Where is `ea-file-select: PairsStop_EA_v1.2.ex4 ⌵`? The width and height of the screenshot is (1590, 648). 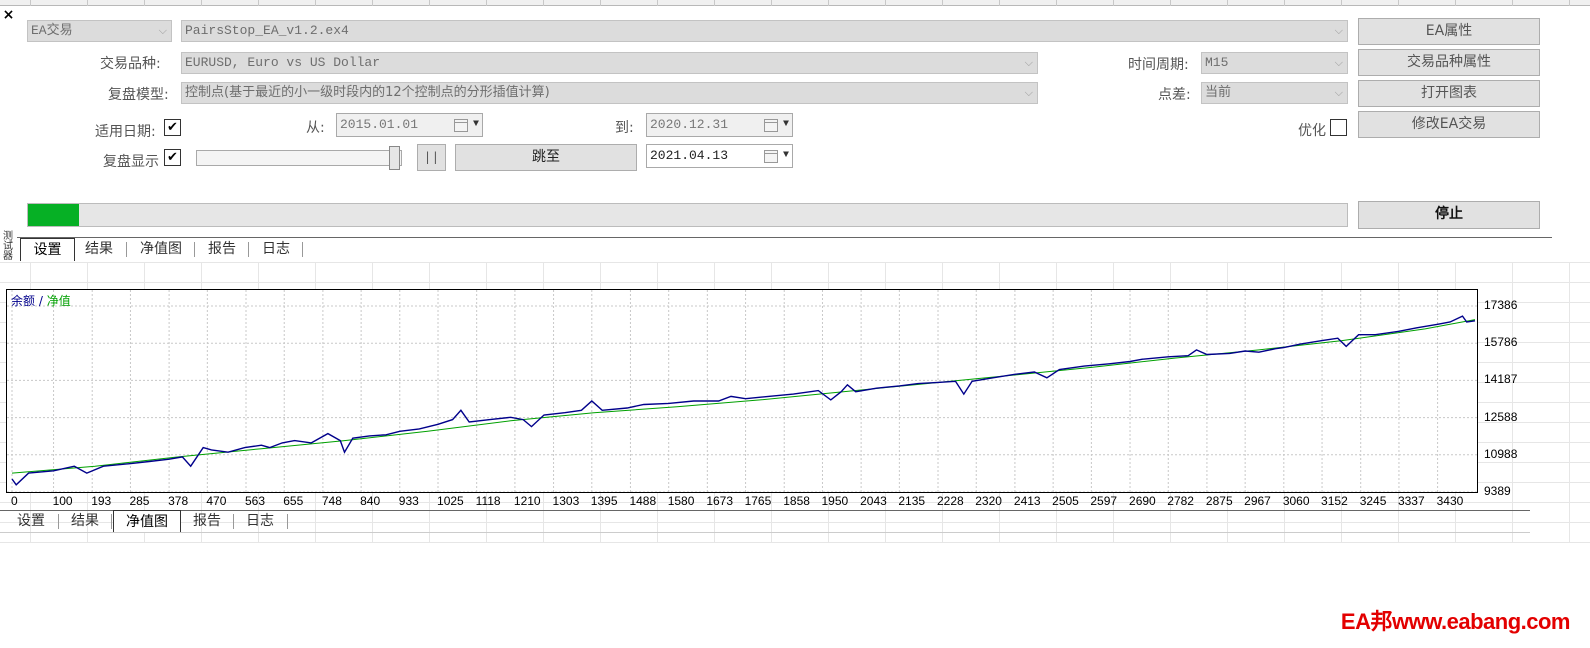 ea-file-select: PairsStop_EA_v1.2.ex4 ⌵ is located at coordinates (764, 31).